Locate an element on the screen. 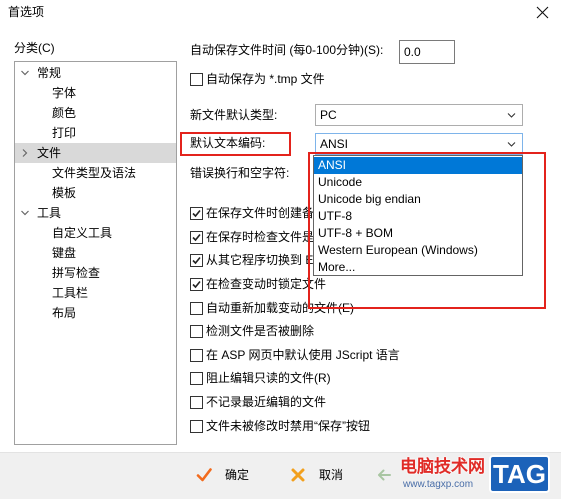 The height and width of the screenshot is (499, 561). title-bar: 首选项 is located at coordinates (280, 15).